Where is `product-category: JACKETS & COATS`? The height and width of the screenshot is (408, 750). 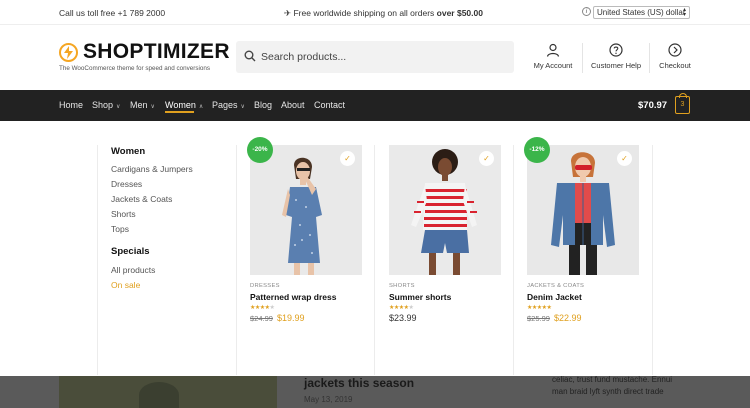
product-category: JACKETS & COATS is located at coordinates (555, 286).